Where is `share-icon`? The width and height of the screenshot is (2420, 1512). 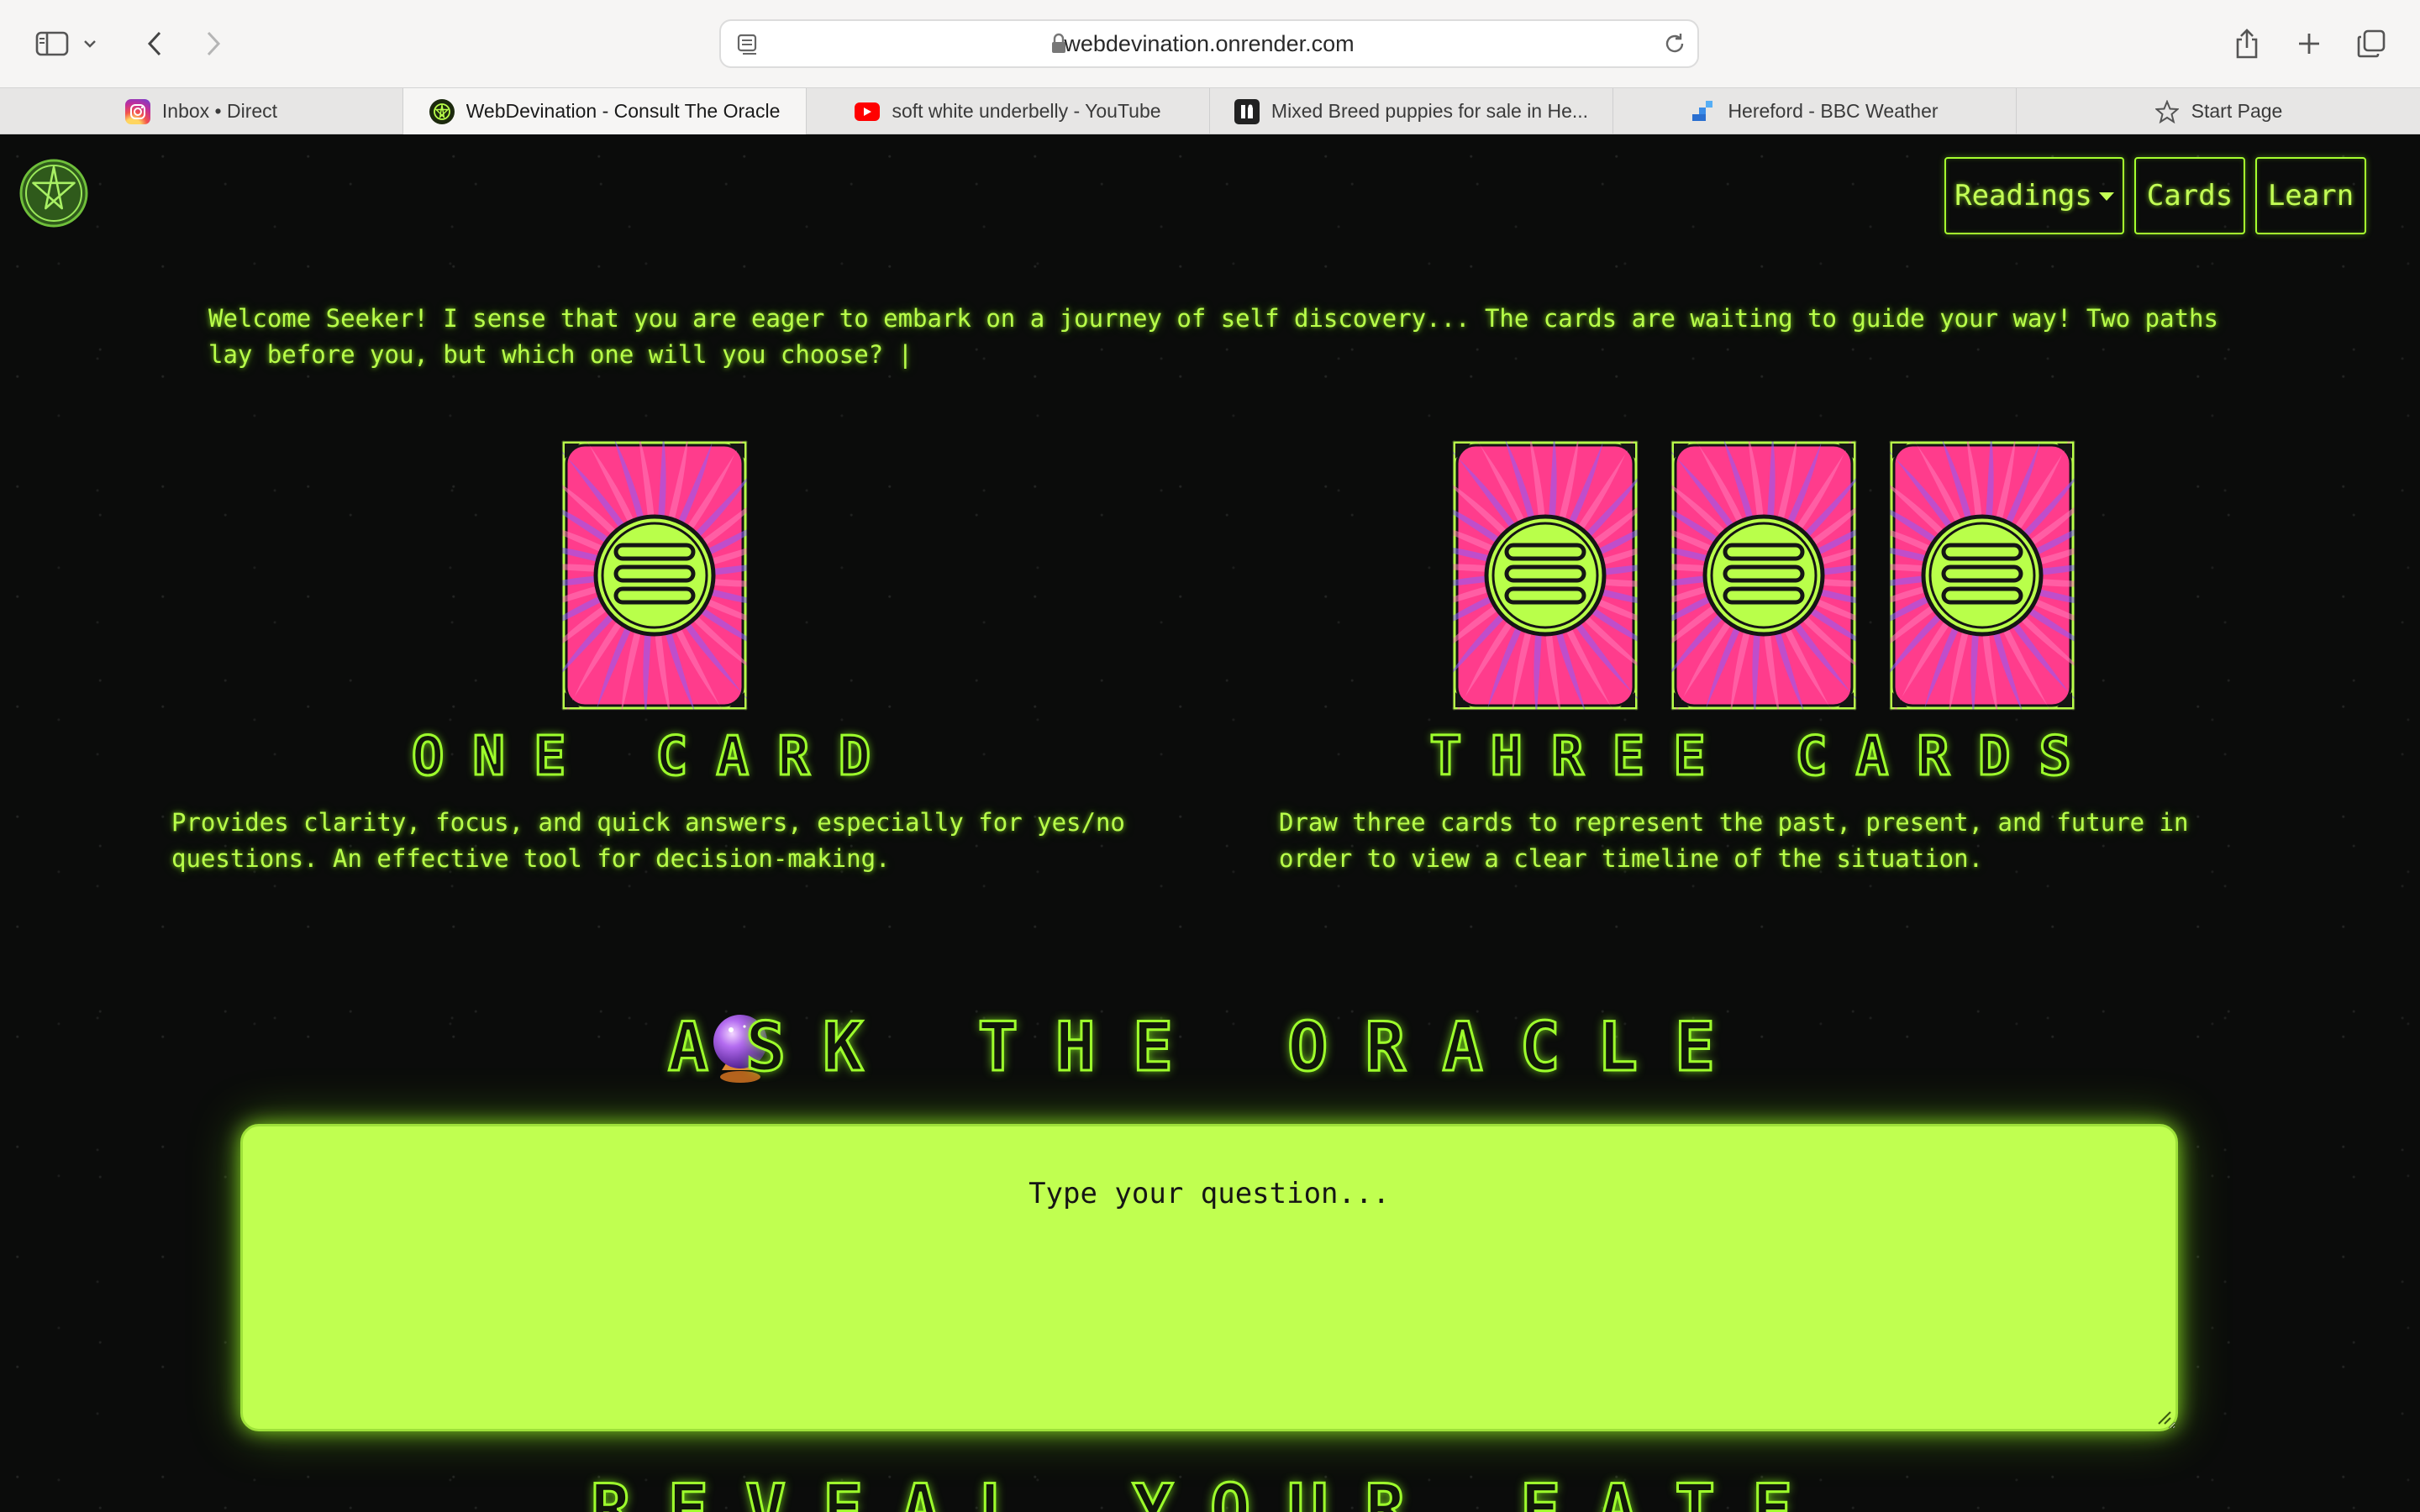
share-icon is located at coordinates (2247, 44).